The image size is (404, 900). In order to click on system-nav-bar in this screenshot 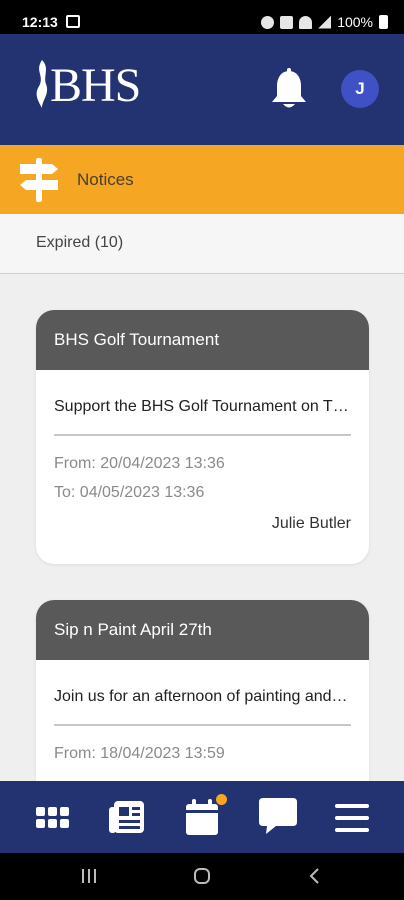, I will do `click(202, 876)`.